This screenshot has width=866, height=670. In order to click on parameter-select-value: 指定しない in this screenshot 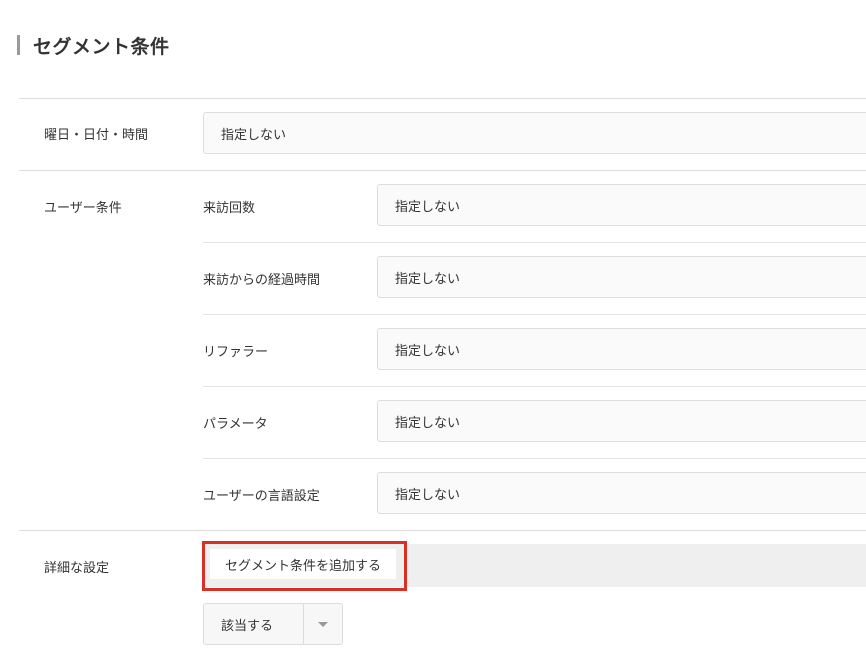, I will do `click(428, 423)`.